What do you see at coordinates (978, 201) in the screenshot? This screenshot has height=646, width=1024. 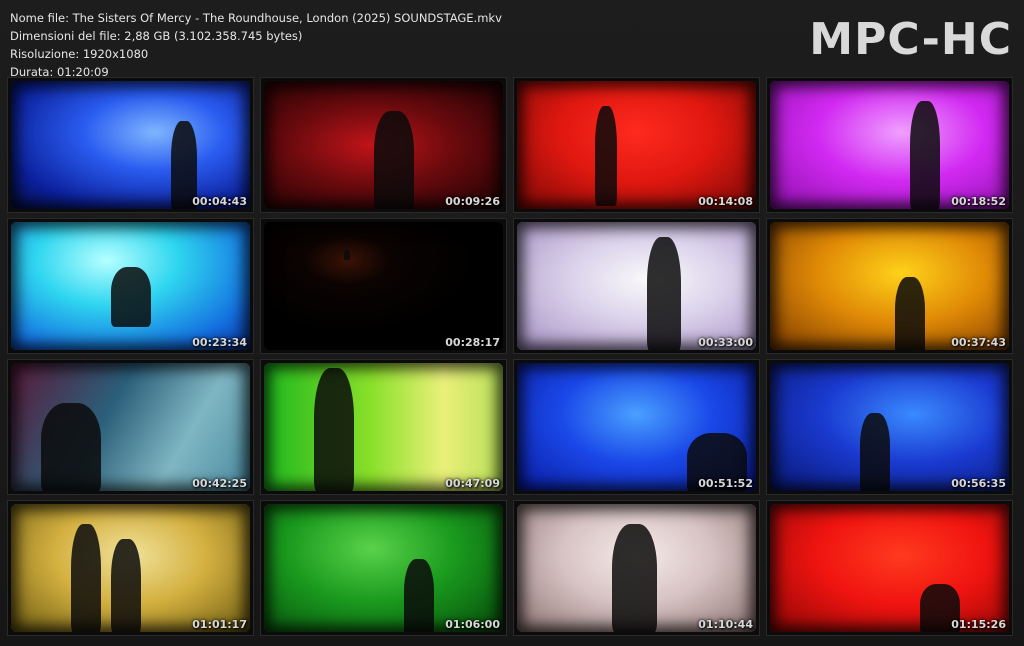 I see `thumbnail-timestamp: 00:18:52` at bounding box center [978, 201].